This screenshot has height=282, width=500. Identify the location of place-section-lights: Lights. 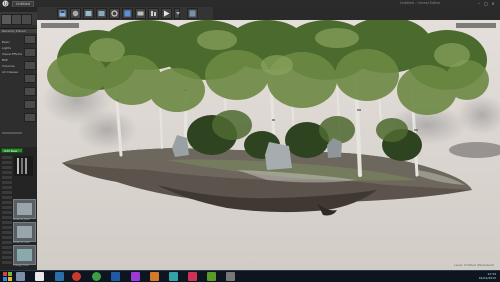
(6, 48).